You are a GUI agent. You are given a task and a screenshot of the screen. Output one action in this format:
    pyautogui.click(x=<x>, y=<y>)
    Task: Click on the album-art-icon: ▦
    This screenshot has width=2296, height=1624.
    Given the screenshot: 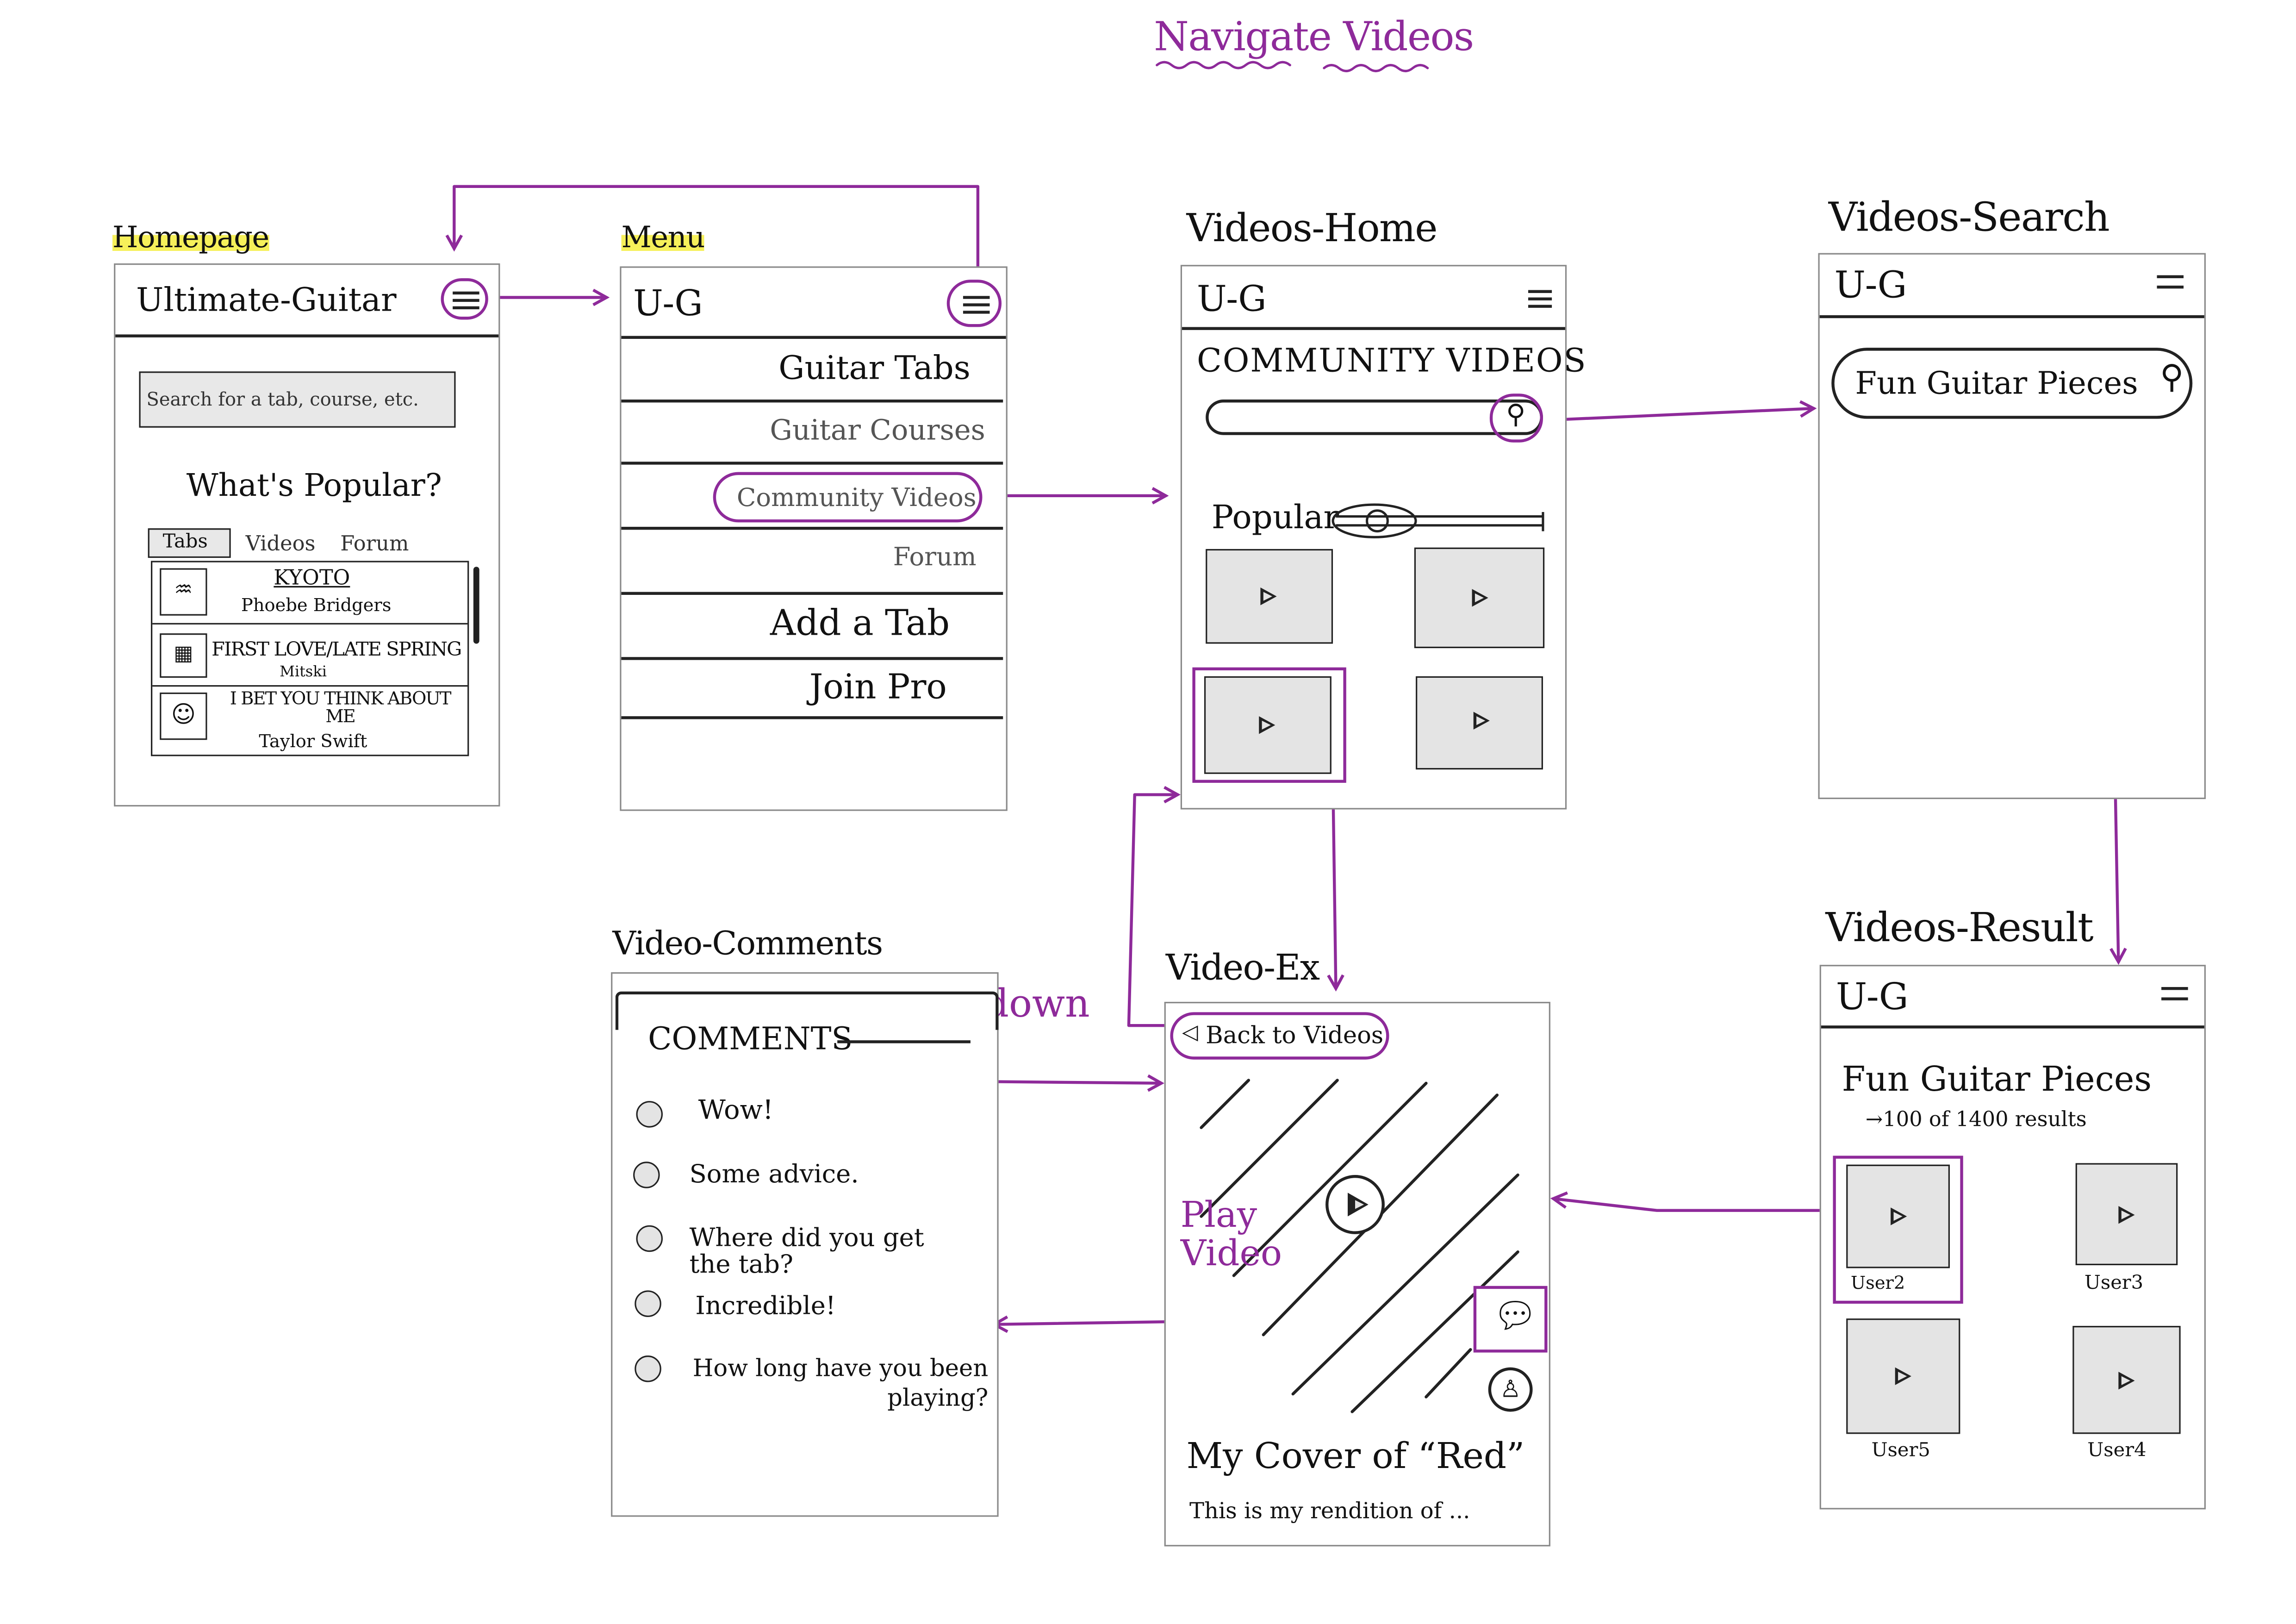 What is the action you would take?
    pyautogui.click(x=183, y=655)
    